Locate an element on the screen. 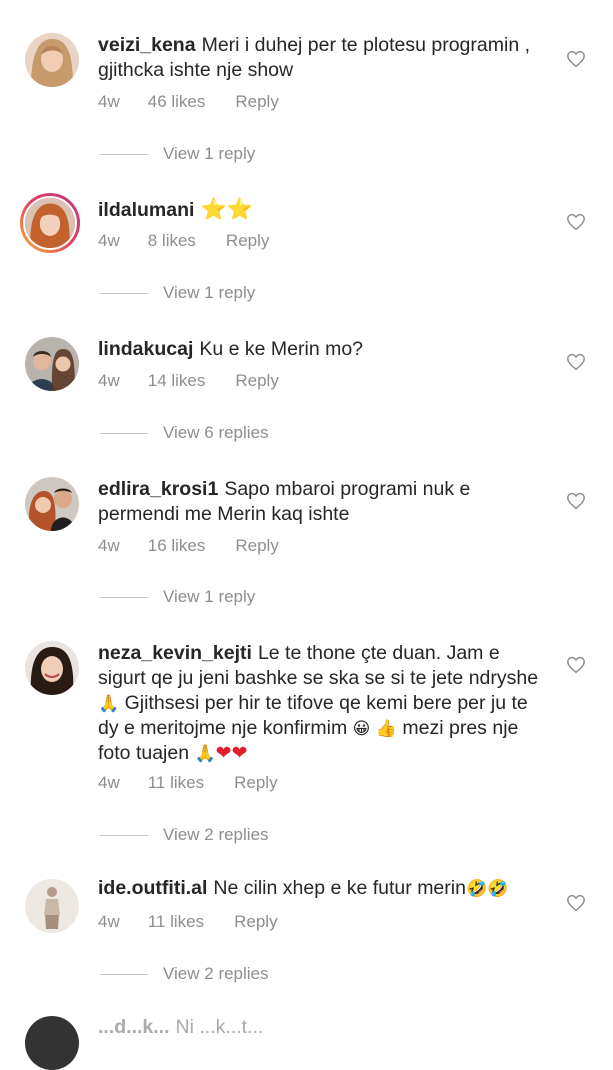 The image size is (613, 1070). thumbs-up-emoji: 👍 is located at coordinates (386, 728).